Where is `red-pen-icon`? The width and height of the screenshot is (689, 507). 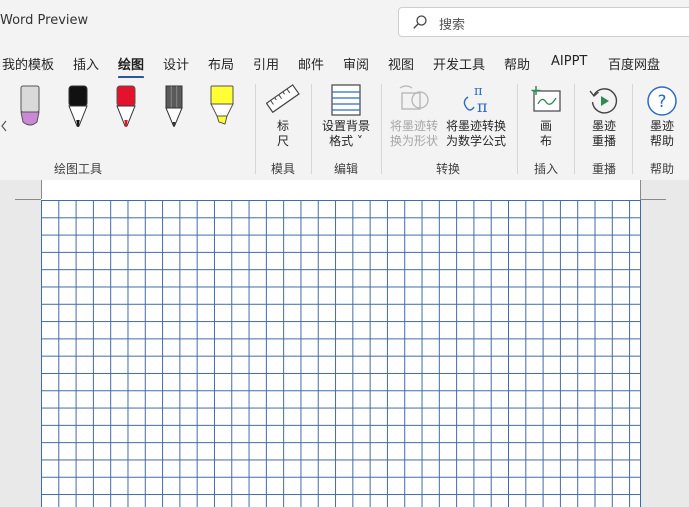
red-pen-icon is located at coordinates (126, 109).